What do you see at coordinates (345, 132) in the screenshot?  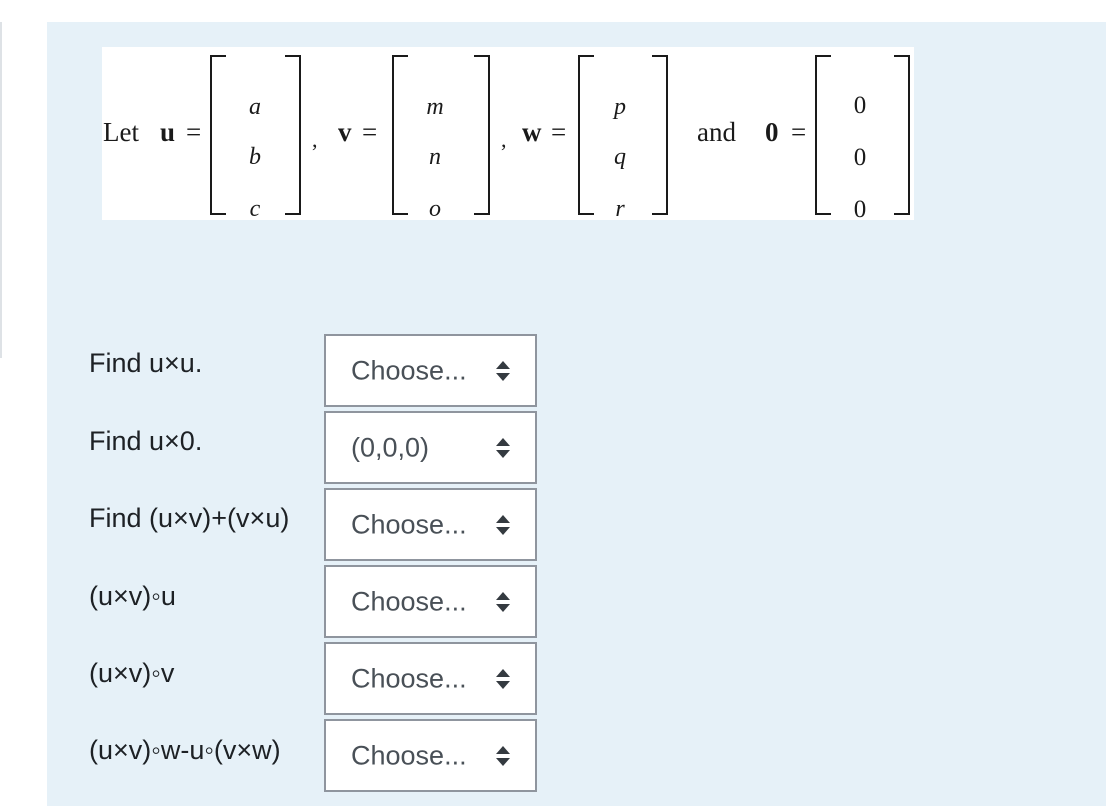 I see `v-symbol: v` at bounding box center [345, 132].